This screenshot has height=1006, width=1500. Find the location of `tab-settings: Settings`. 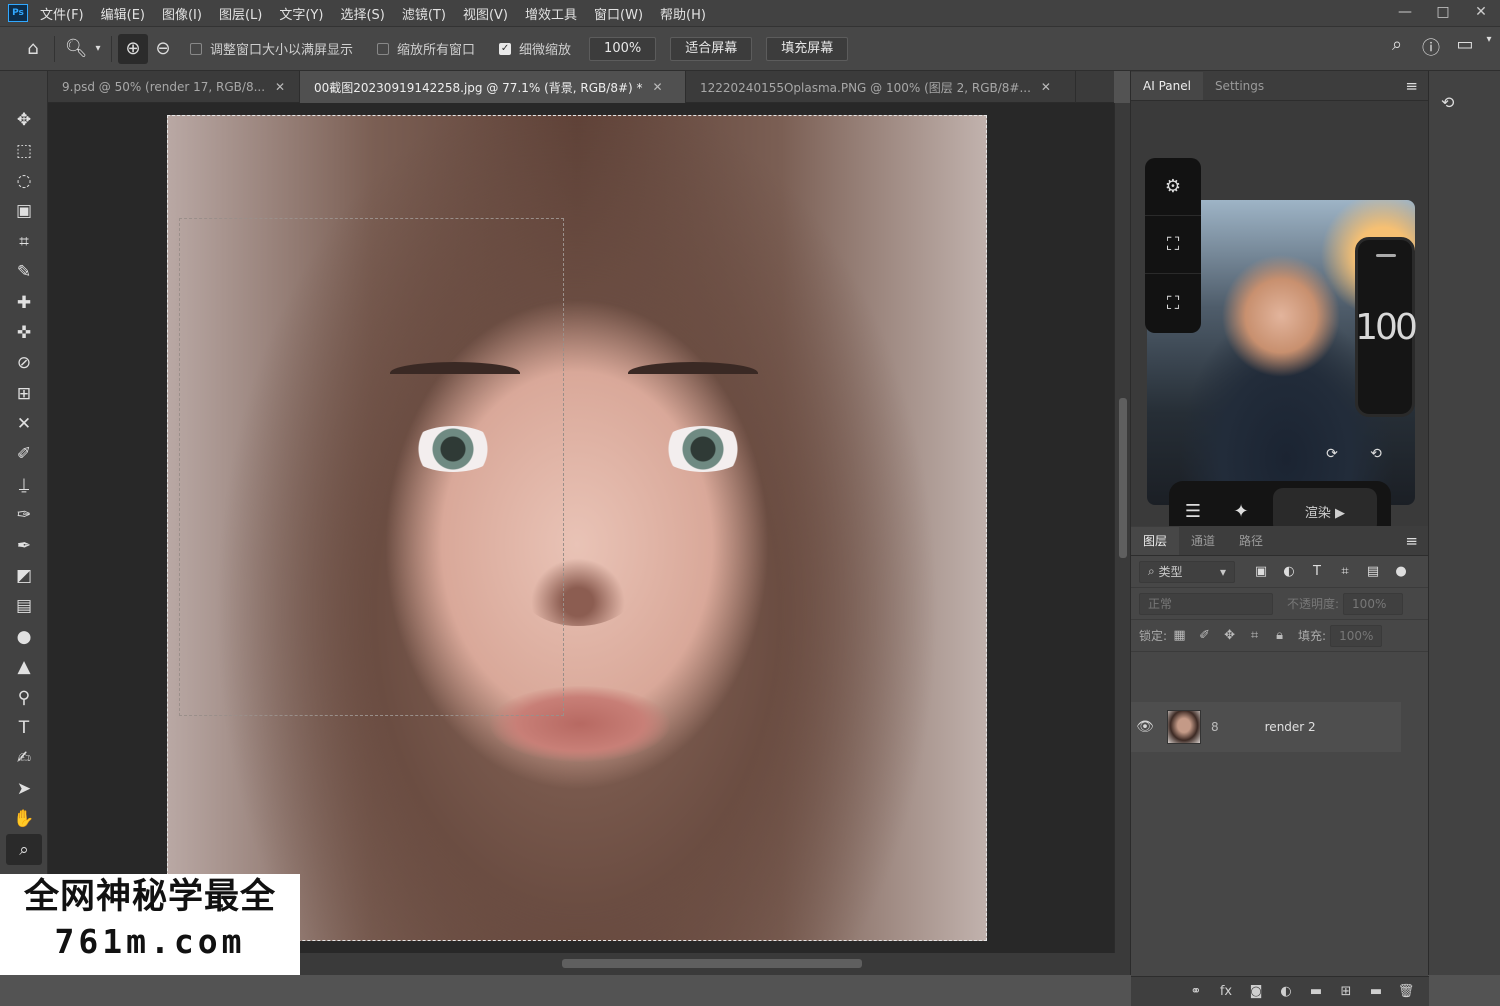

tab-settings: Settings is located at coordinates (1239, 86).